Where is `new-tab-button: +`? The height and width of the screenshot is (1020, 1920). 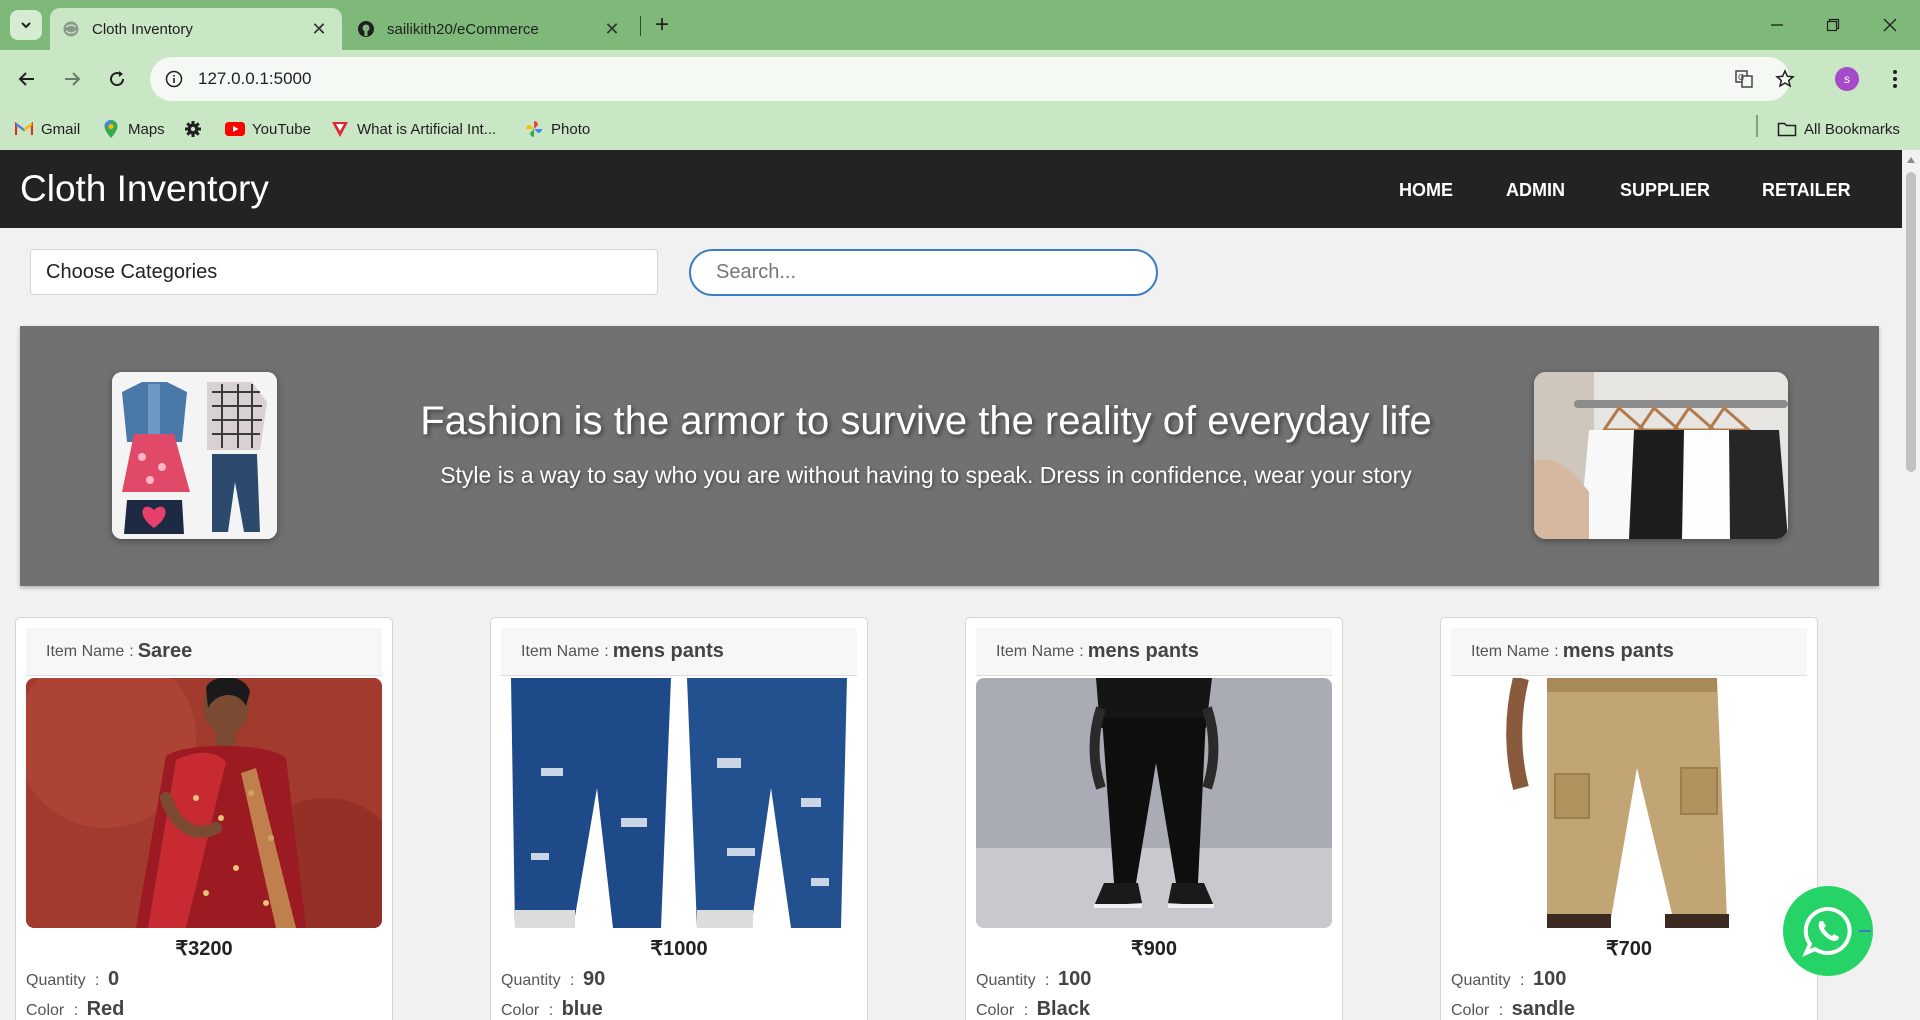
new-tab-button: + is located at coordinates (662, 25).